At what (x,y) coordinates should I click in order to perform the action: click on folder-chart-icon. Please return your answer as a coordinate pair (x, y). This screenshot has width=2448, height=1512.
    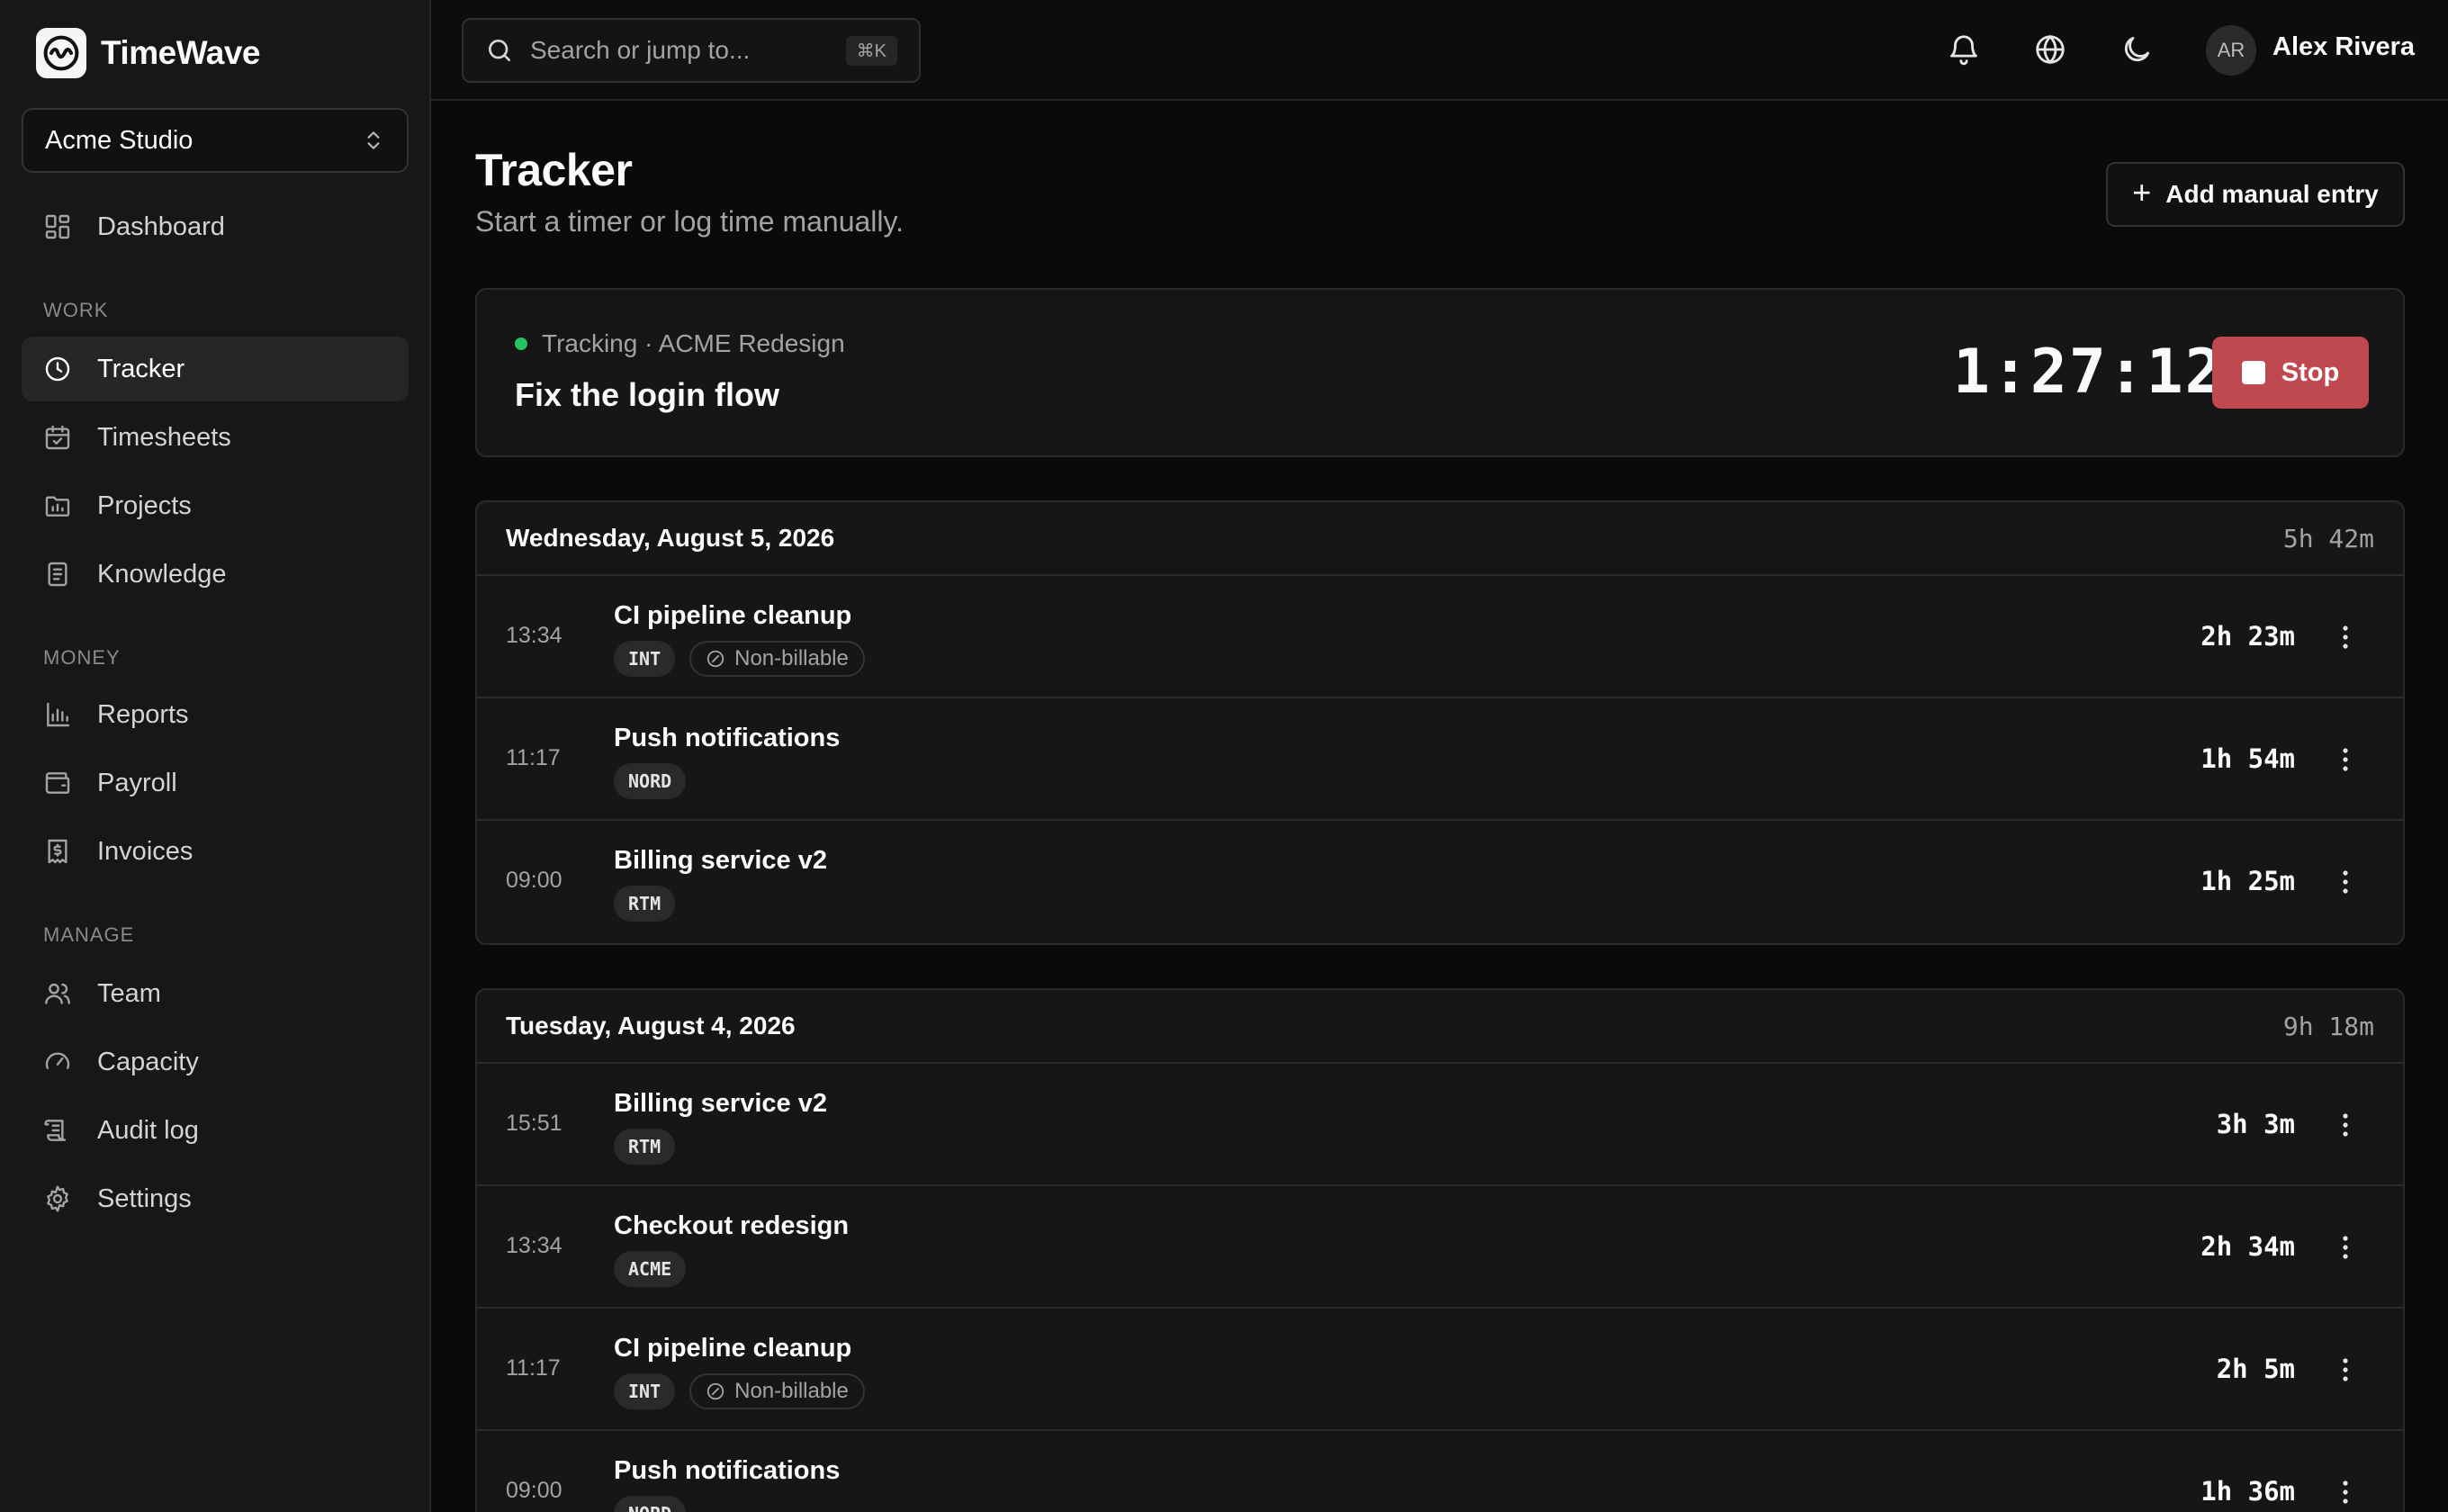
    Looking at the image, I should click on (58, 507).